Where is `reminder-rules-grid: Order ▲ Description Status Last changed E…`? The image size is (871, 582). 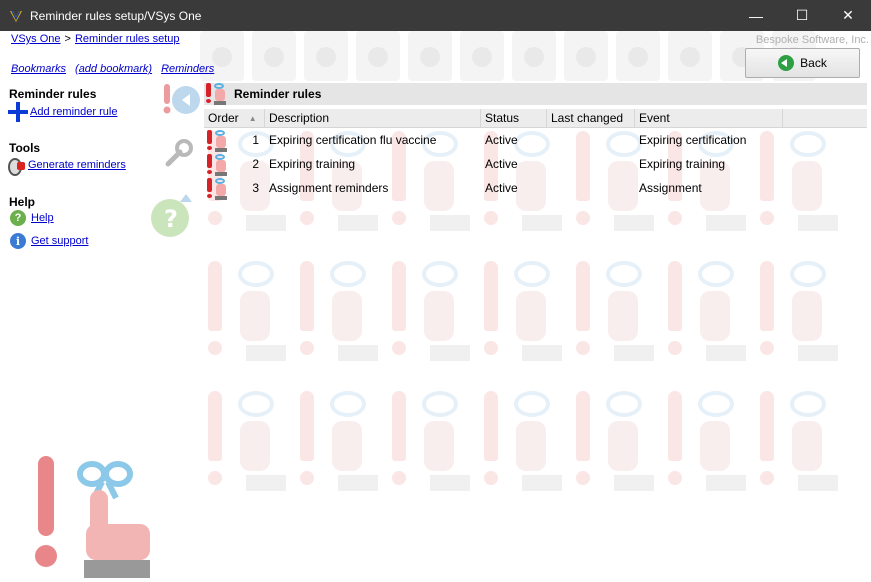
reminder-rules-grid: Order ▲ Description Status Last changed E… is located at coordinates (535, 154).